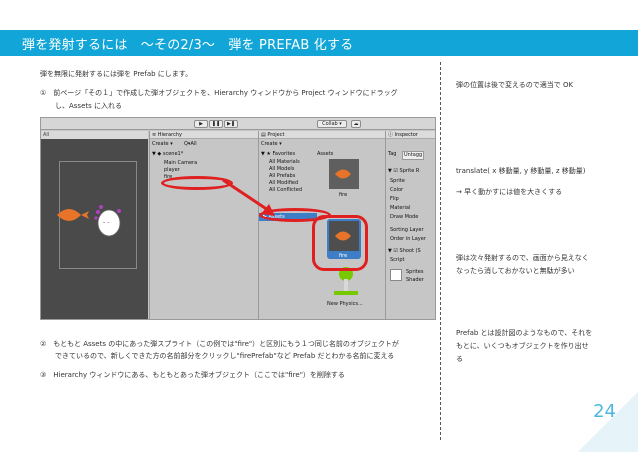 The height and width of the screenshot is (452, 638). What do you see at coordinates (116, 74) in the screenshot?
I see `intro-text: 弾を無限に発射するには弾を Prefab にします。` at bounding box center [116, 74].